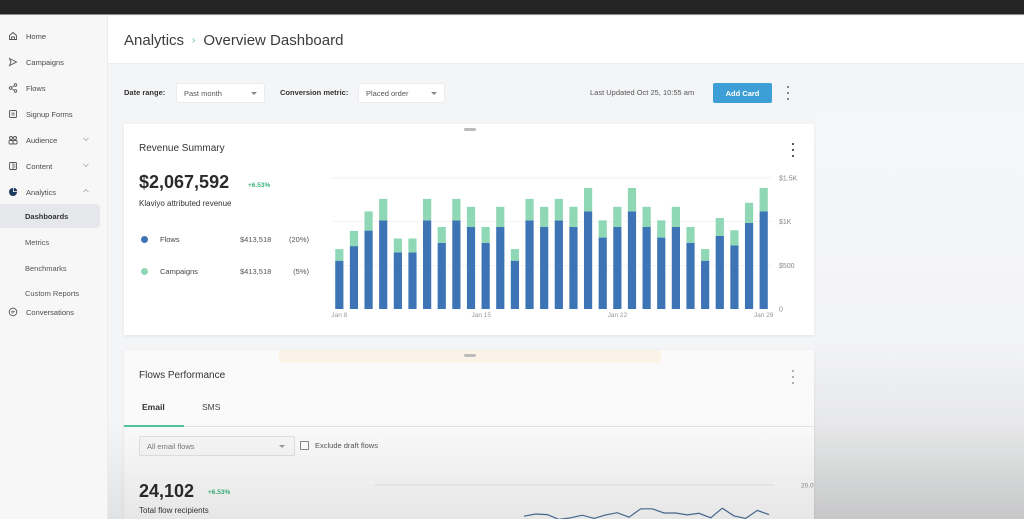  What do you see at coordinates (299, 239) in the screenshot?
I see `legend-percent: (20%)` at bounding box center [299, 239].